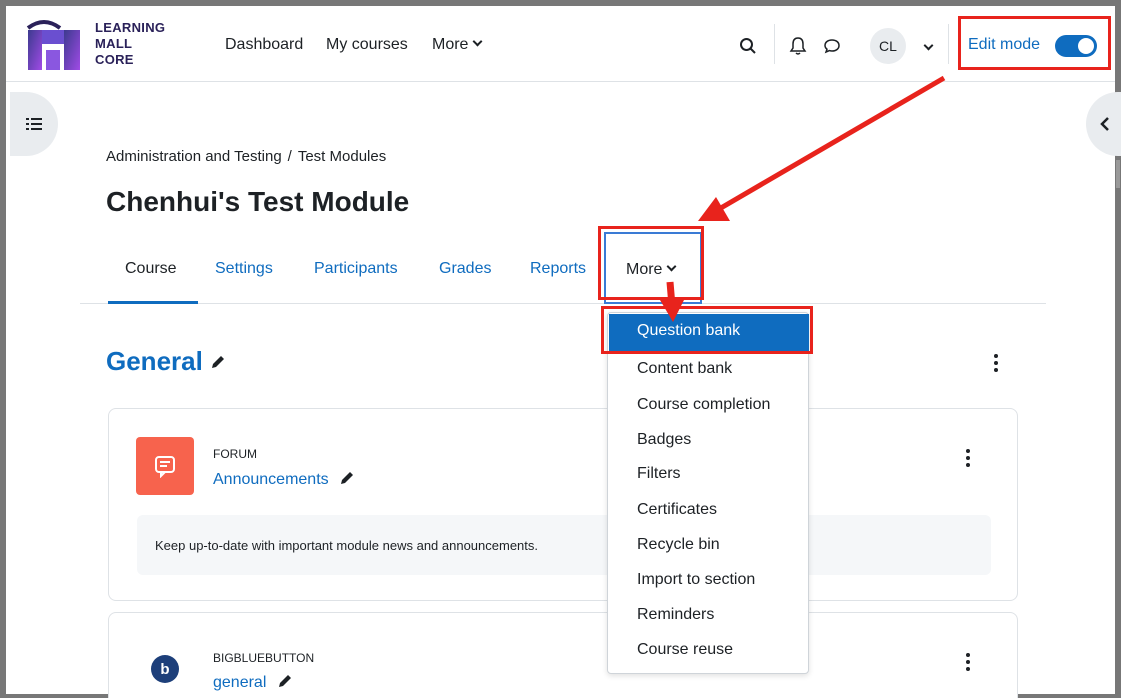  What do you see at coordinates (264, 45) in the screenshot?
I see `nav-dashboard-link: Dashboard` at bounding box center [264, 45].